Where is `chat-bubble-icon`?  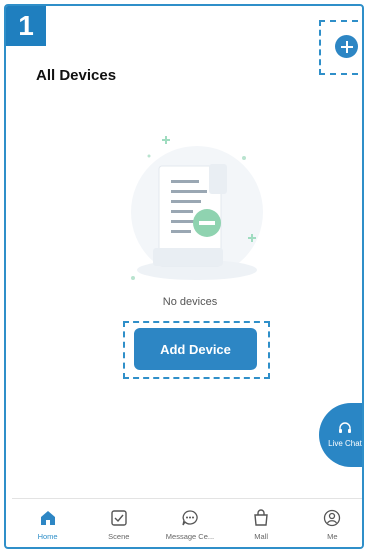 chat-bubble-icon is located at coordinates (190, 518).